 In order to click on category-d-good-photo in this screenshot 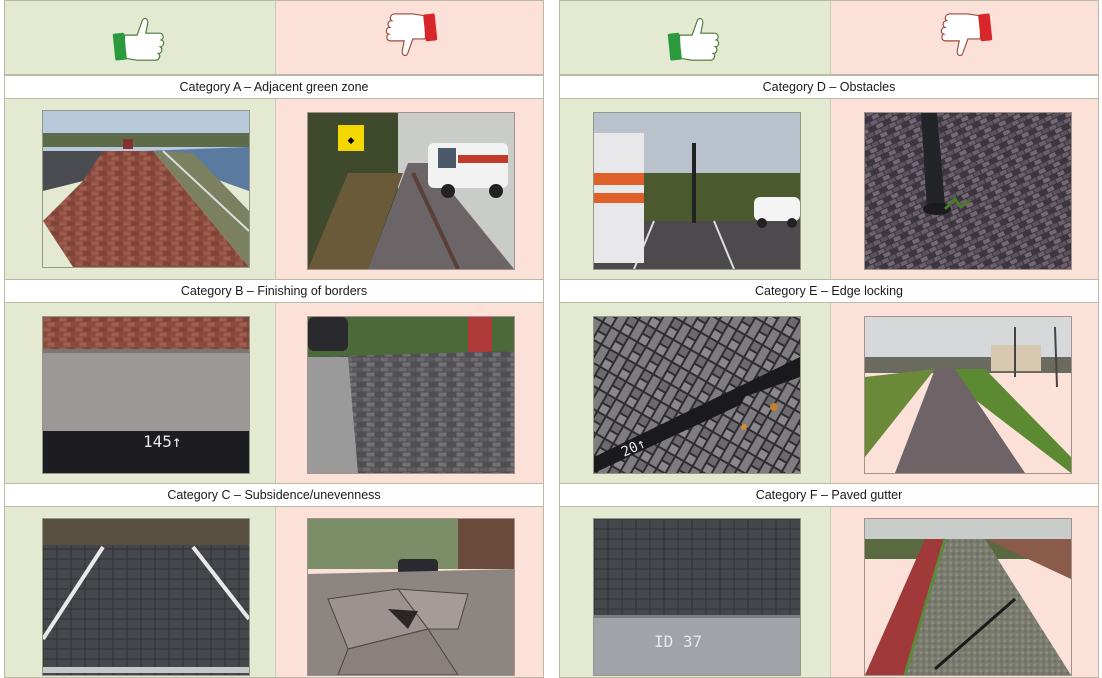, I will do `click(697, 191)`.